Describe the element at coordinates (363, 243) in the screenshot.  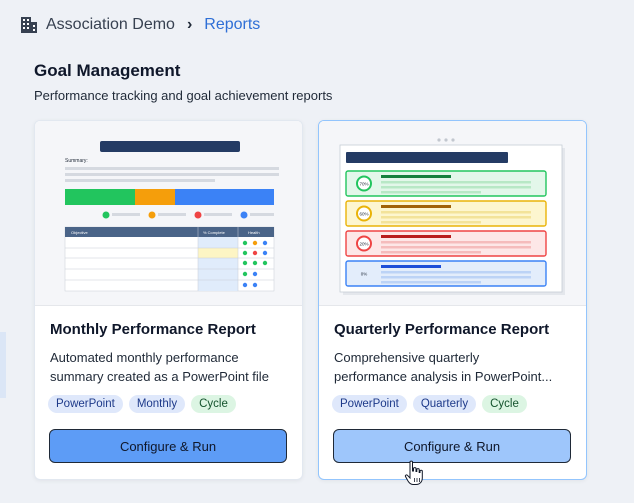
I see `preview-progress-3: 20%` at that location.